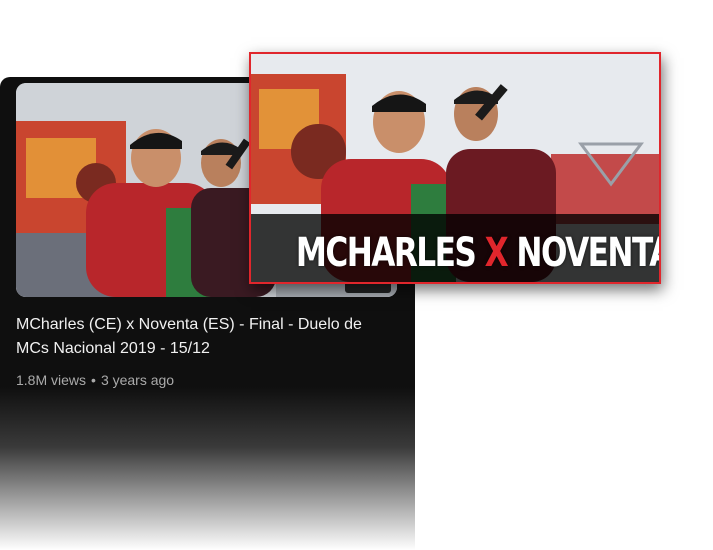 The image size is (713, 550). Describe the element at coordinates (51, 380) in the screenshot. I see `view-count: 1.8M views` at that location.